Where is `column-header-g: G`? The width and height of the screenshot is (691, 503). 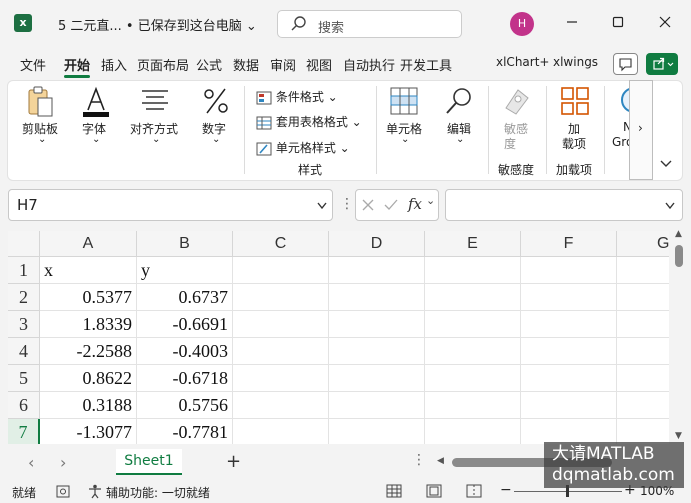
column-header-g: G is located at coordinates (643, 244).